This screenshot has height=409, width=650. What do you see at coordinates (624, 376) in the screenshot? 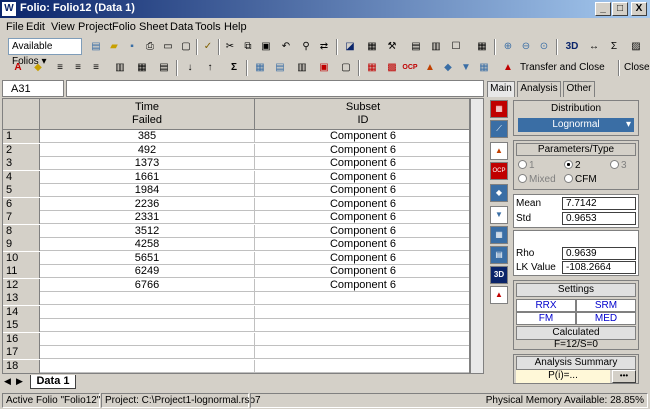
I see `analysis-summary-more-button: •••` at bounding box center [624, 376].